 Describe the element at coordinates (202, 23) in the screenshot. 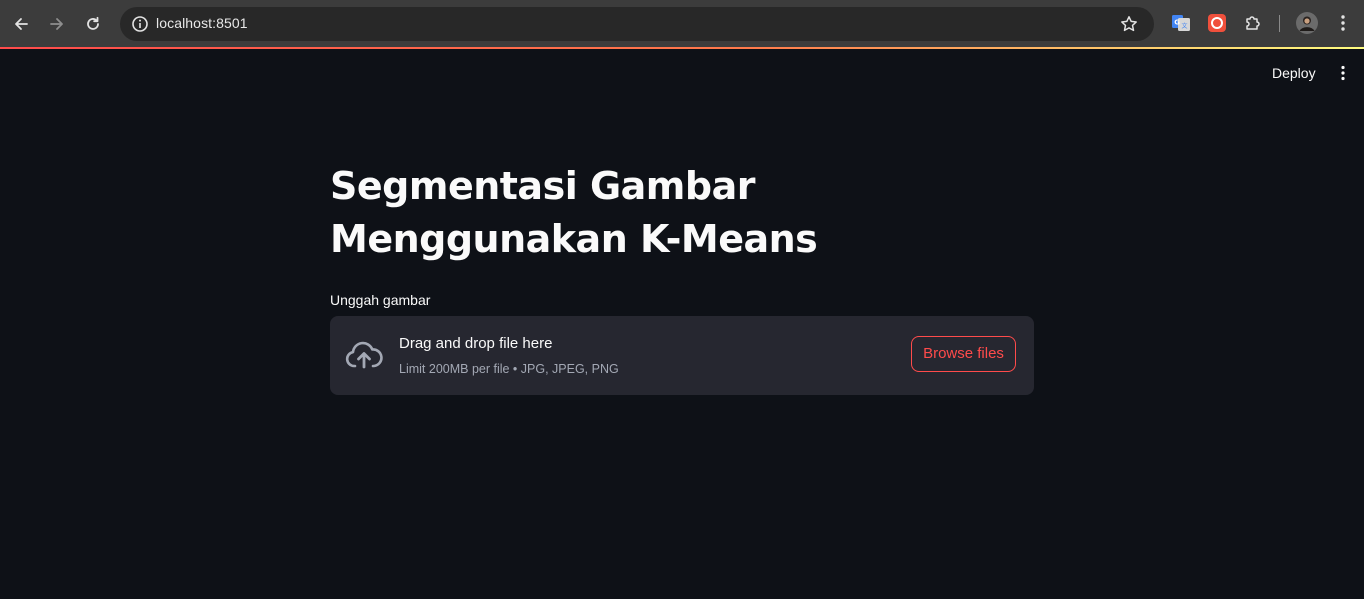

I see `url-text: localhost:8501` at that location.